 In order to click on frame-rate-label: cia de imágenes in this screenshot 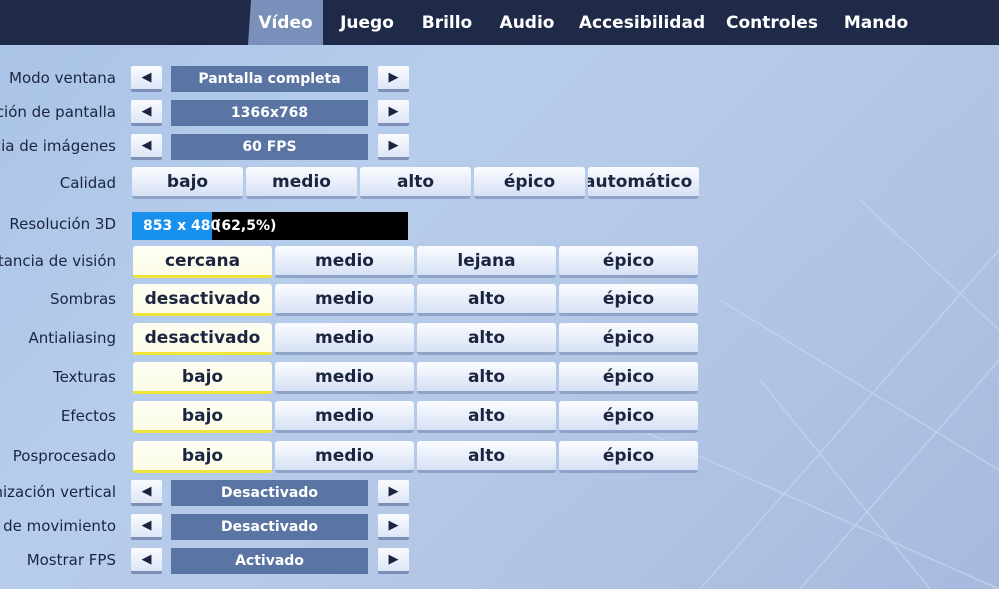, I will do `click(58, 146)`.